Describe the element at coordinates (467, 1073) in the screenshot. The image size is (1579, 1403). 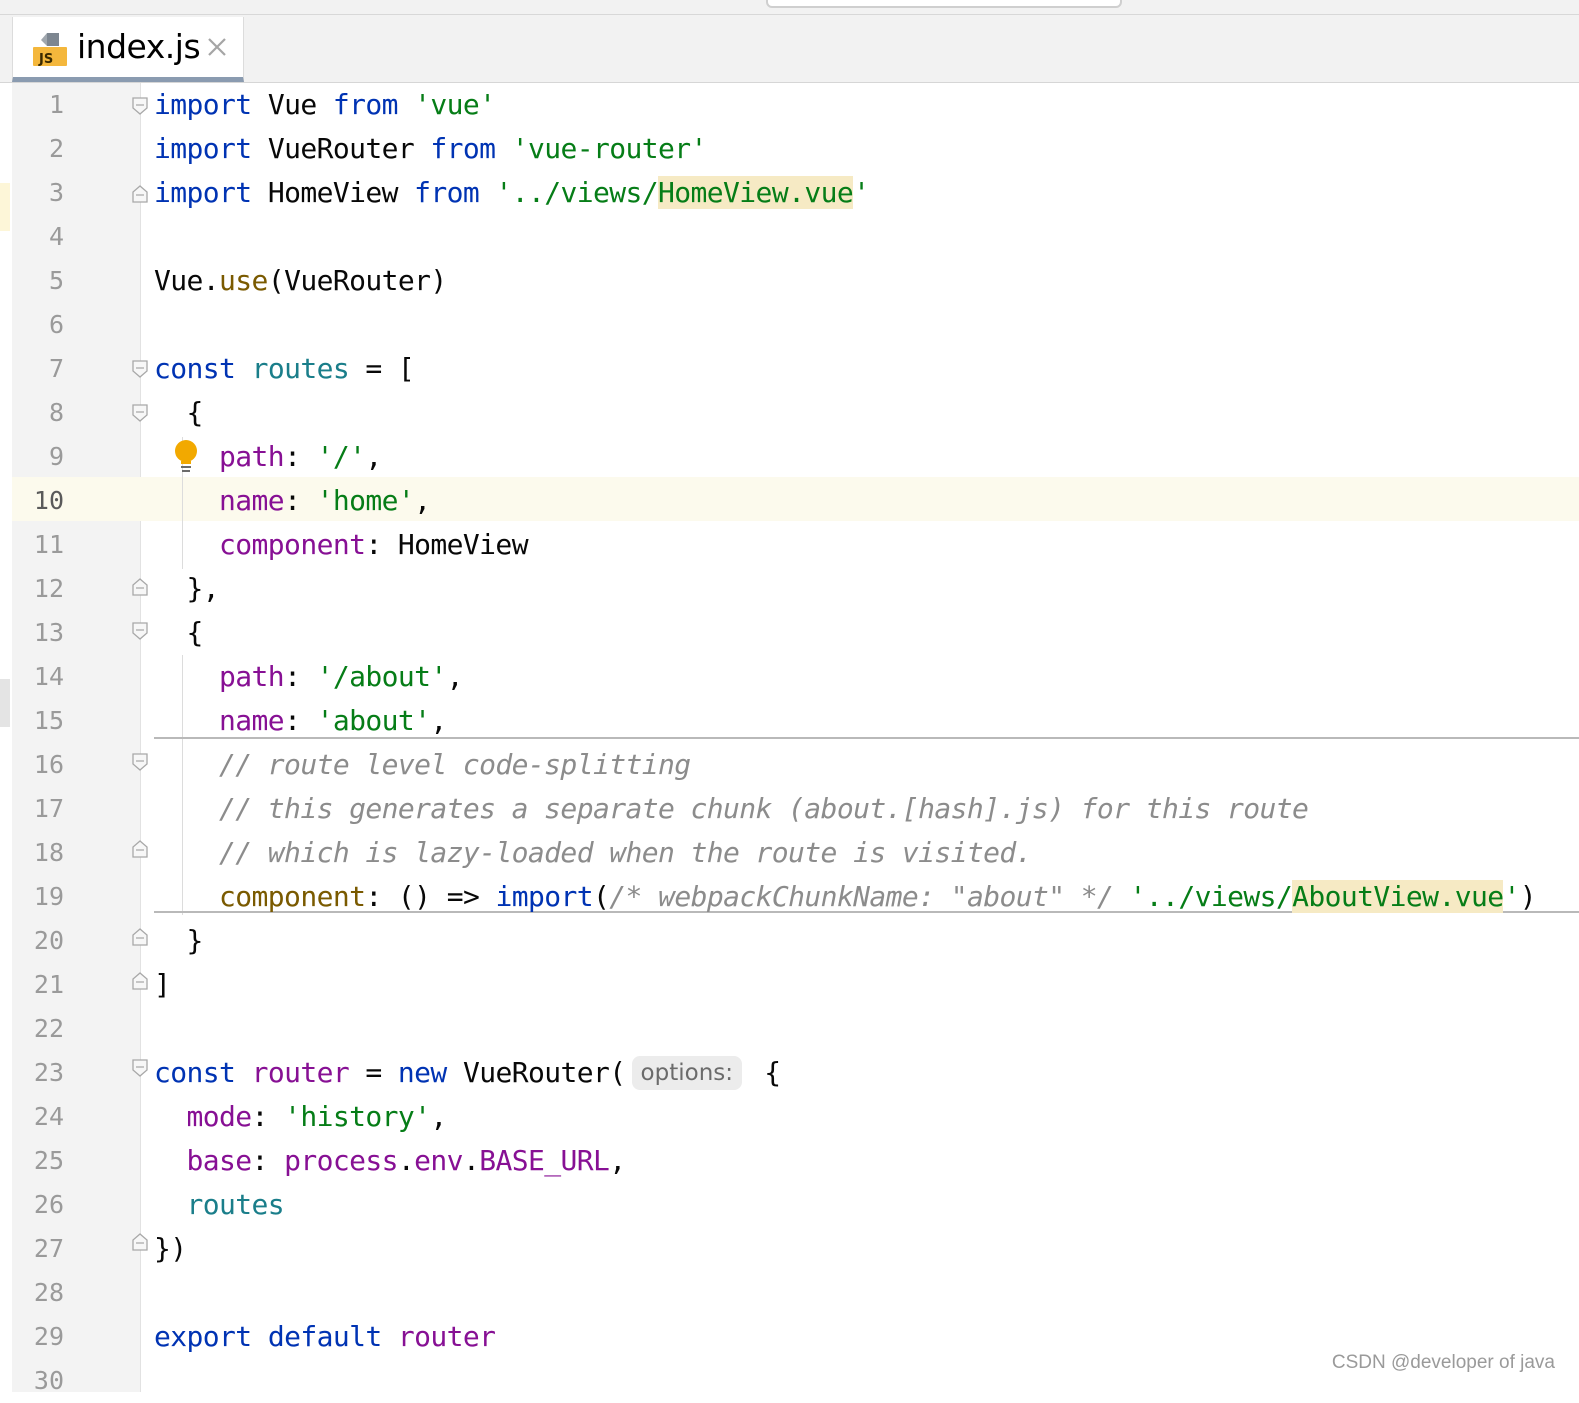
I see `code-line: const router = new VueRouter(options: {` at that location.